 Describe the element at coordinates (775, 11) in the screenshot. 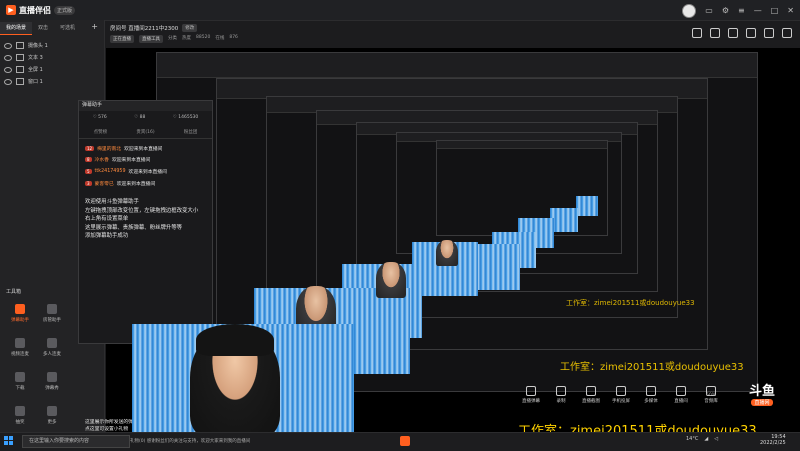

I see `maximize-button: □` at that location.